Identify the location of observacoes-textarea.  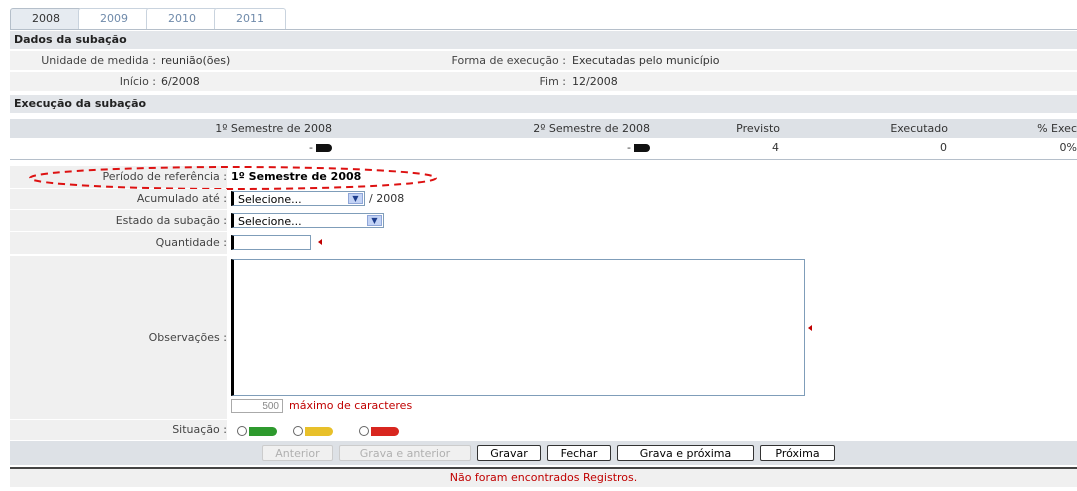
(518, 327).